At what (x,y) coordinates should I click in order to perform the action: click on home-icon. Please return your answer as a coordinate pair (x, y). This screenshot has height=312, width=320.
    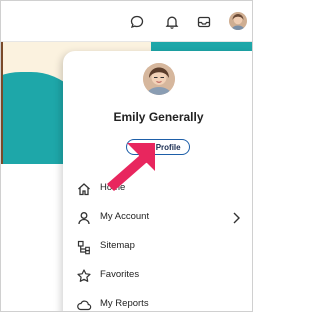
    Looking at the image, I should click on (84, 189).